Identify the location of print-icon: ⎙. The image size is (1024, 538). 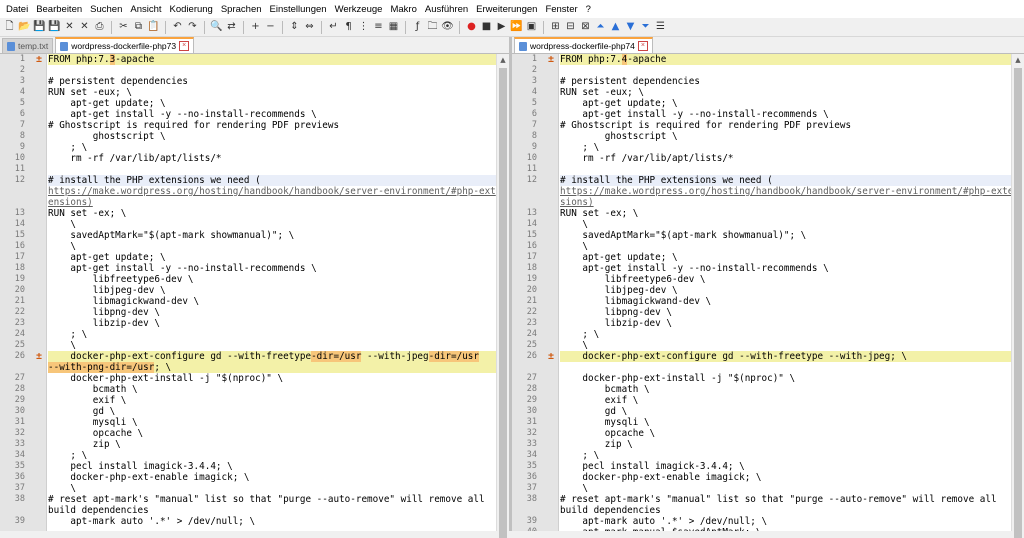
(99, 27).